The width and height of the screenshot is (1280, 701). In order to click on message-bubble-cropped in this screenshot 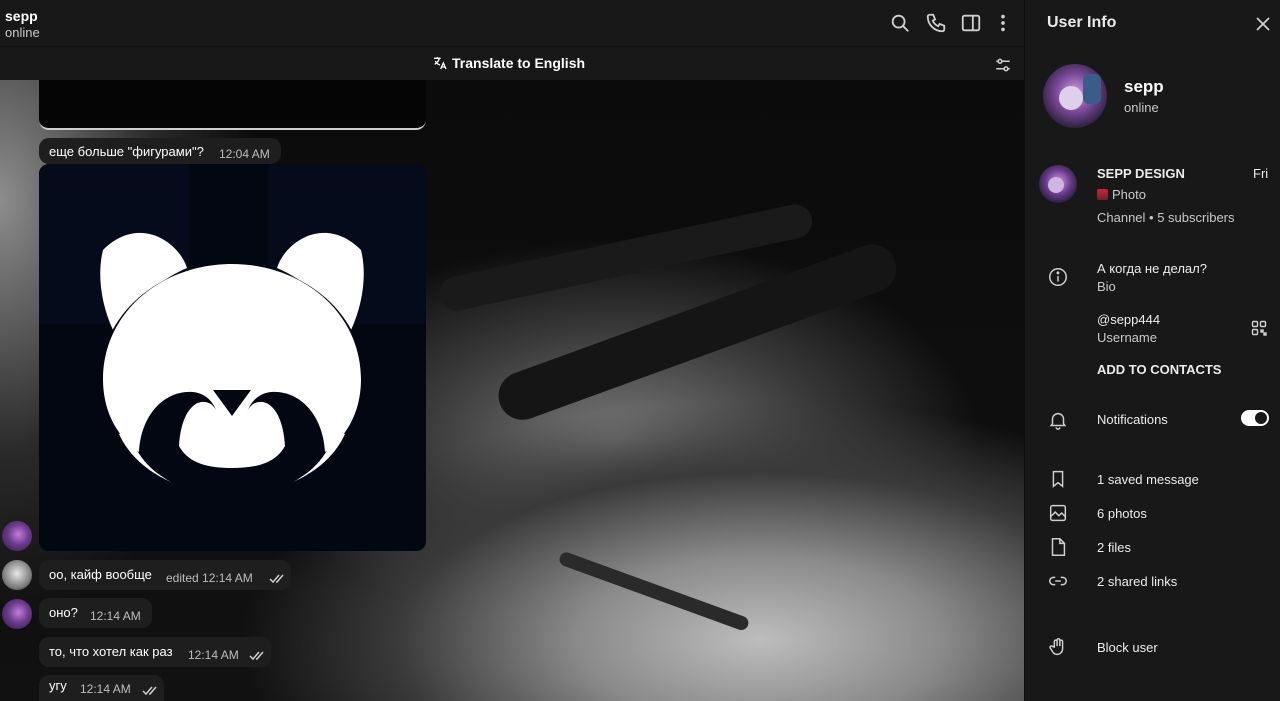, I will do `click(232, 105)`.